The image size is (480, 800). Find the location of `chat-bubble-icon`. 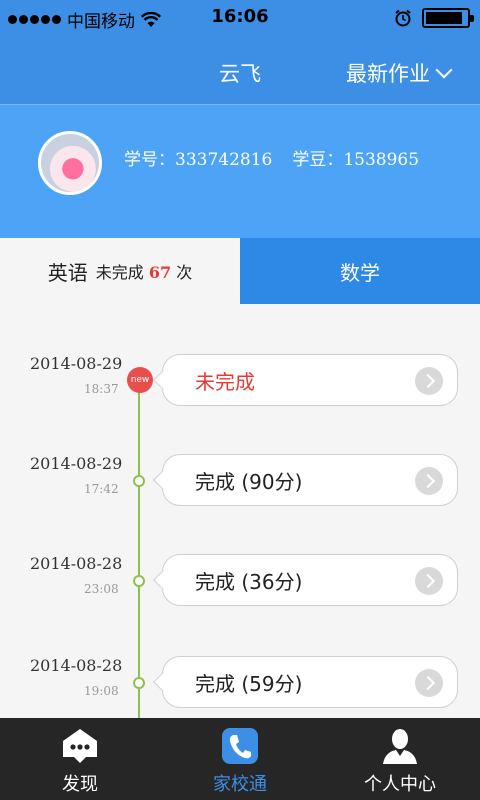

chat-bubble-icon is located at coordinates (80, 746).